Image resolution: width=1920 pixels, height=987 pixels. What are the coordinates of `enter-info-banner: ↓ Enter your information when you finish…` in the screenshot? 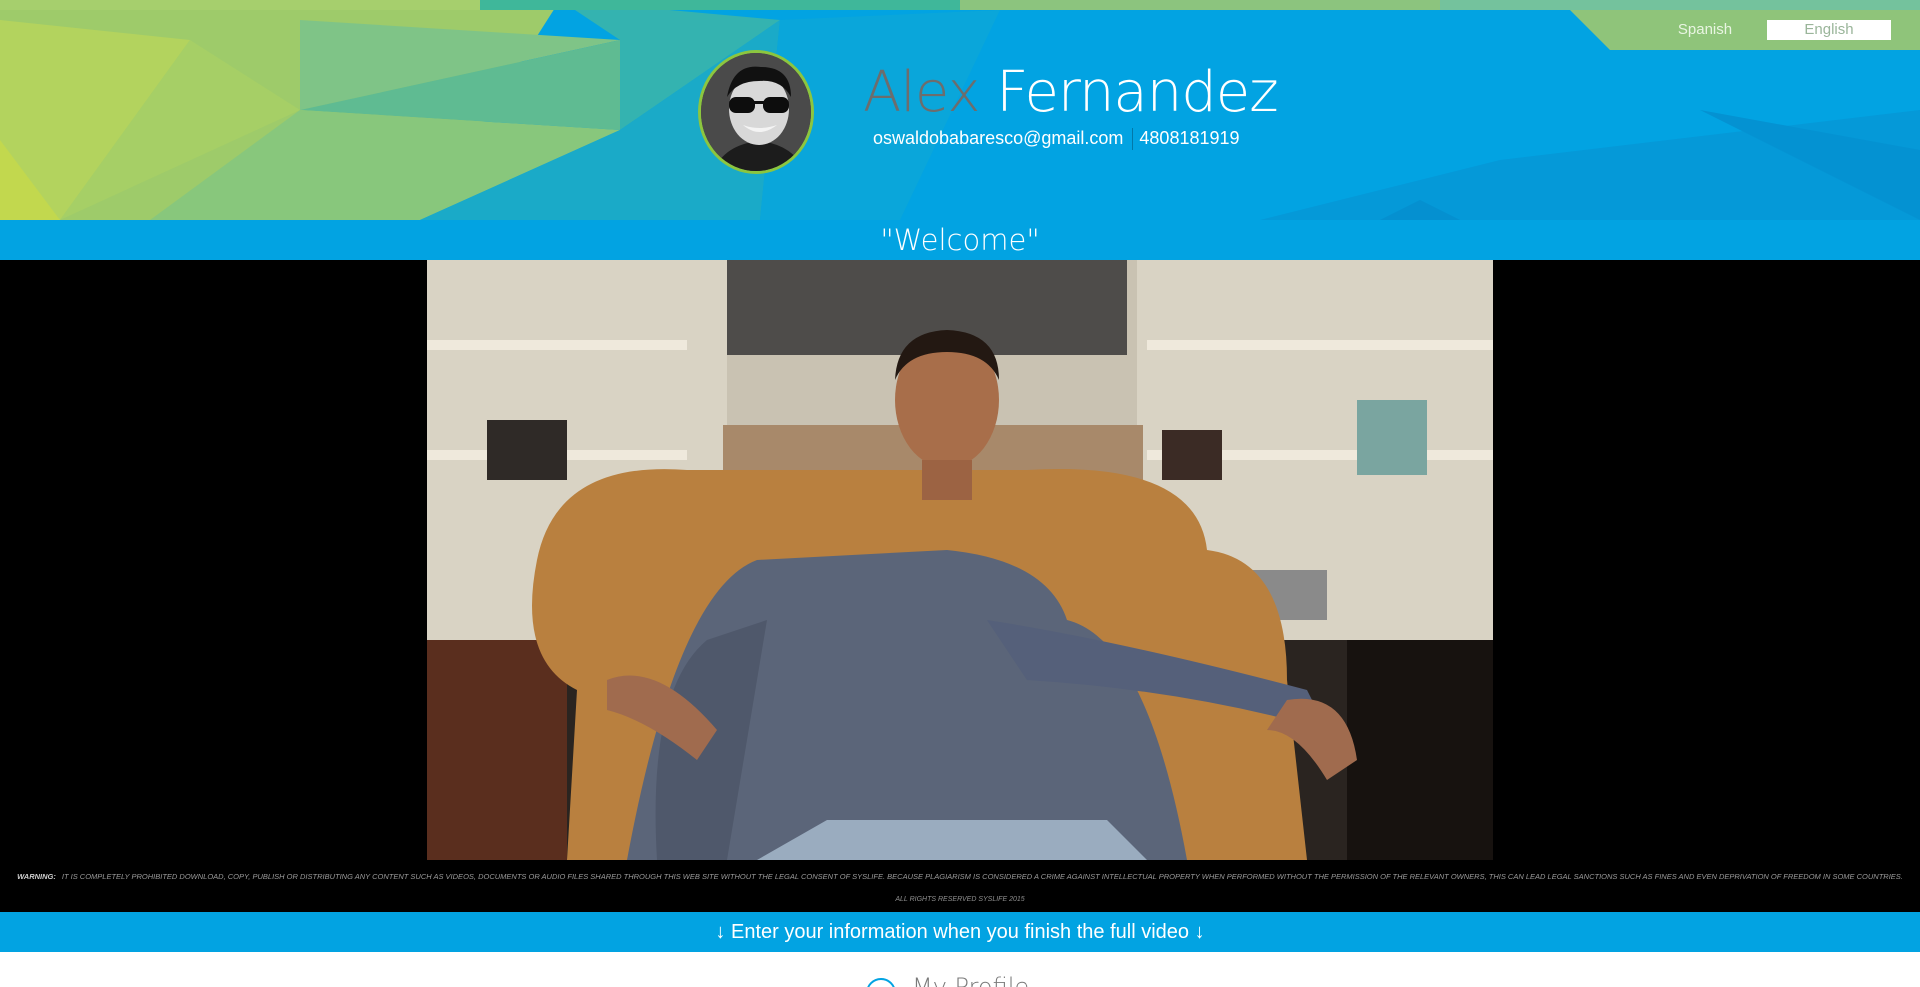 It's located at (960, 932).